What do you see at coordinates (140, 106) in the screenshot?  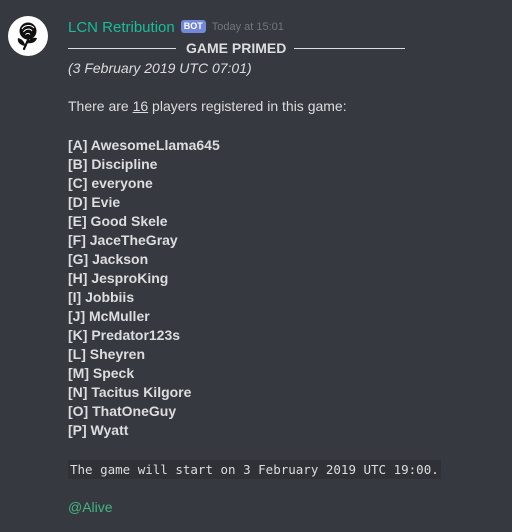 I see `player-count: 16` at bounding box center [140, 106].